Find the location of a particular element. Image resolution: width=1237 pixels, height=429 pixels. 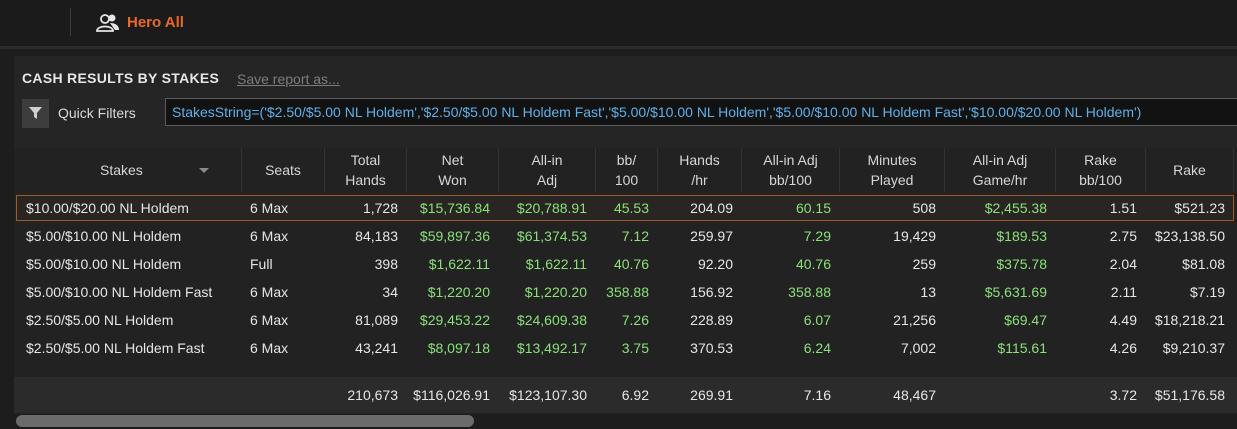

table-cell-stakes: $10.00/$20.00 NL Holdem is located at coordinates (134, 208).